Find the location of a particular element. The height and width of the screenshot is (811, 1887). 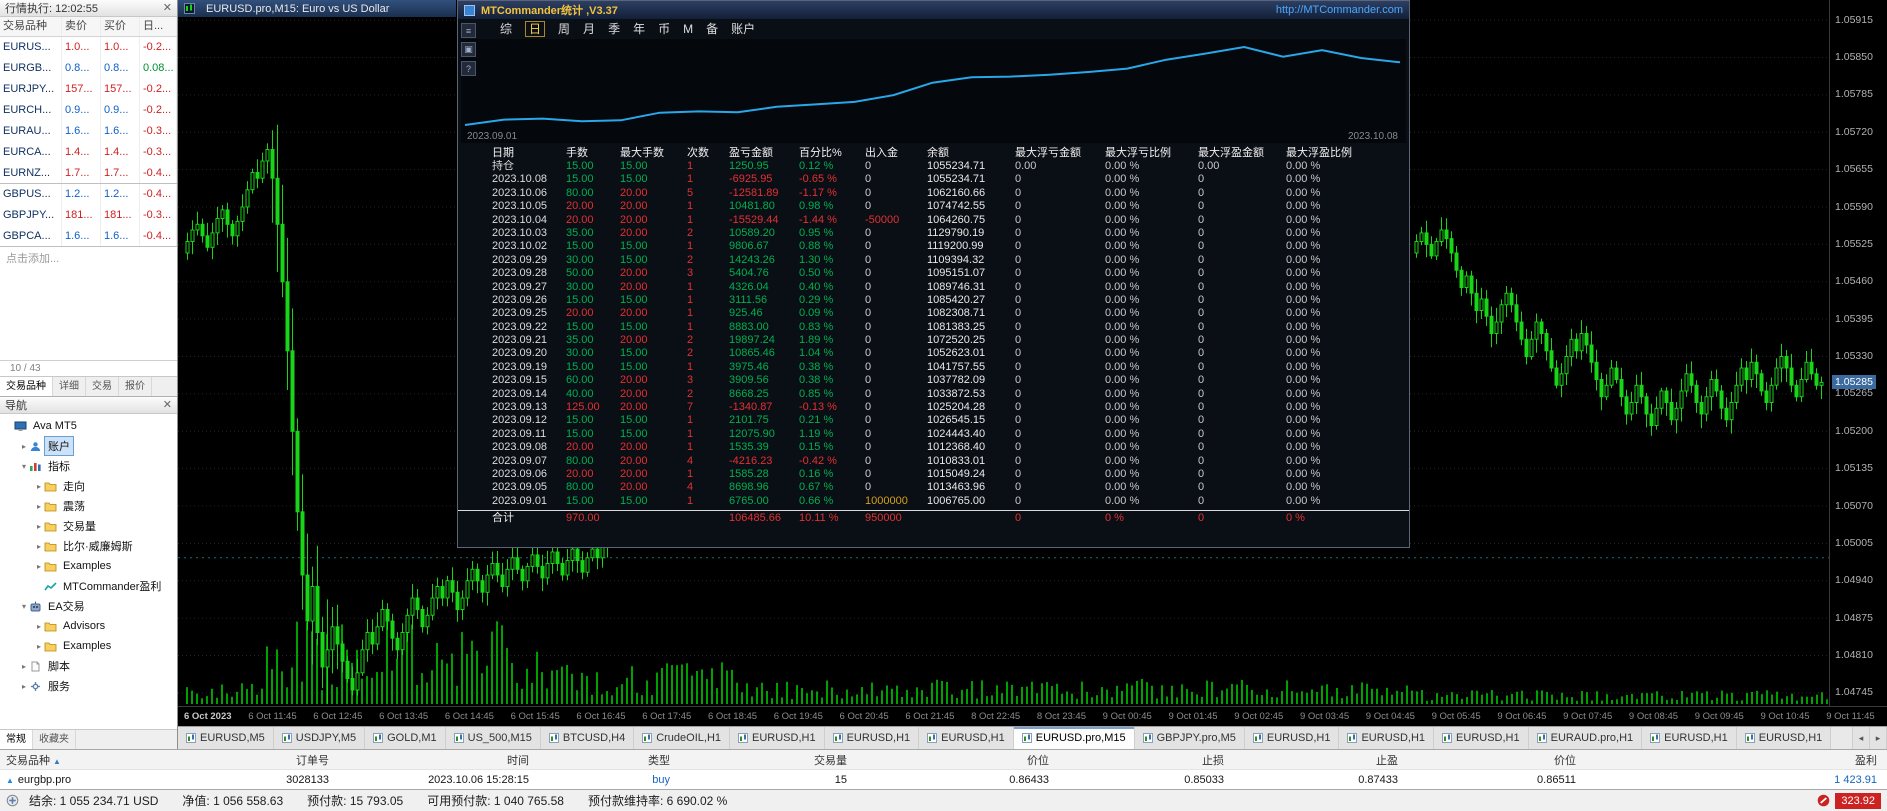

market-watch-column-header: 卖价 is located at coordinates (81, 26).